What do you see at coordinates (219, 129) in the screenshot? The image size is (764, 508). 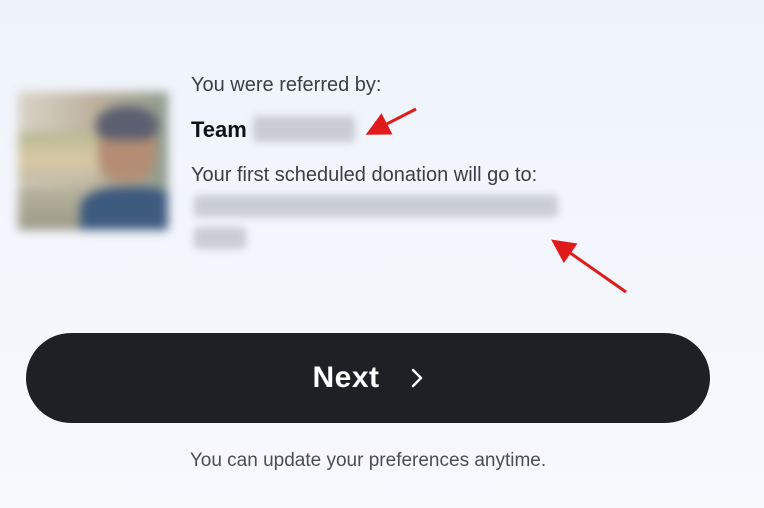 I see `team-prefix: Team` at bounding box center [219, 129].